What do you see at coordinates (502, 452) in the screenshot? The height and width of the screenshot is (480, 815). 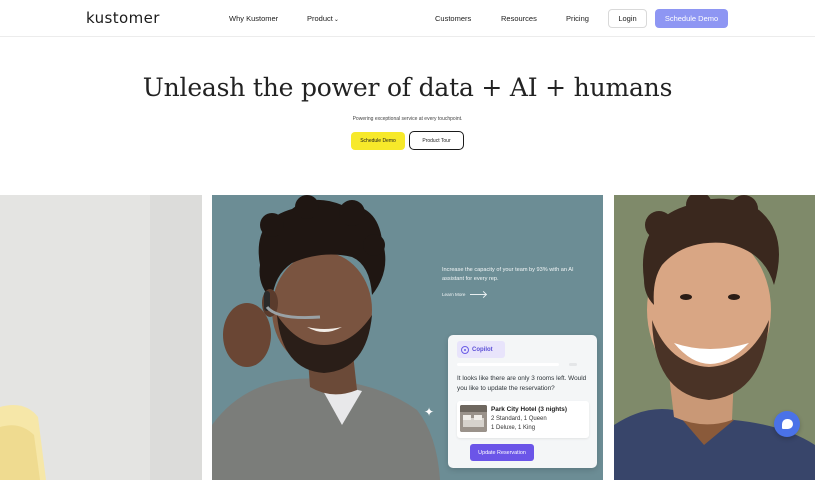 I see `update-reservation-button: Update Reservation` at bounding box center [502, 452].